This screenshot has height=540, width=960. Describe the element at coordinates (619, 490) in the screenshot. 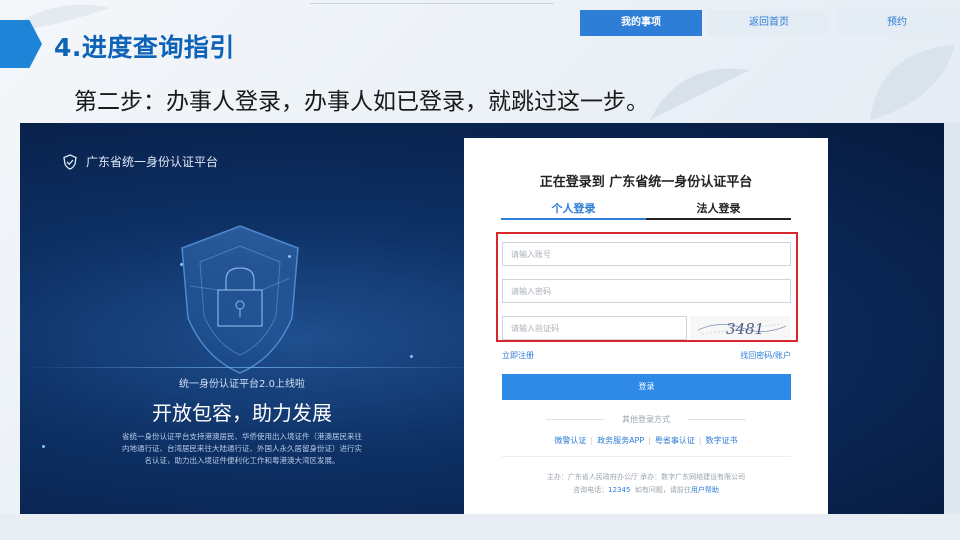

I see `phone-number: 12345` at that location.